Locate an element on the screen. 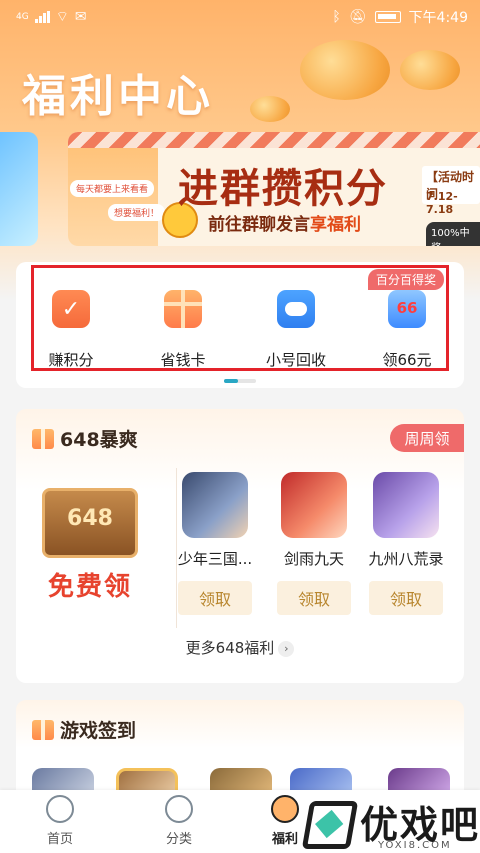 The height and width of the screenshot is (853, 480). chest-number: 648 is located at coordinates (90, 518).